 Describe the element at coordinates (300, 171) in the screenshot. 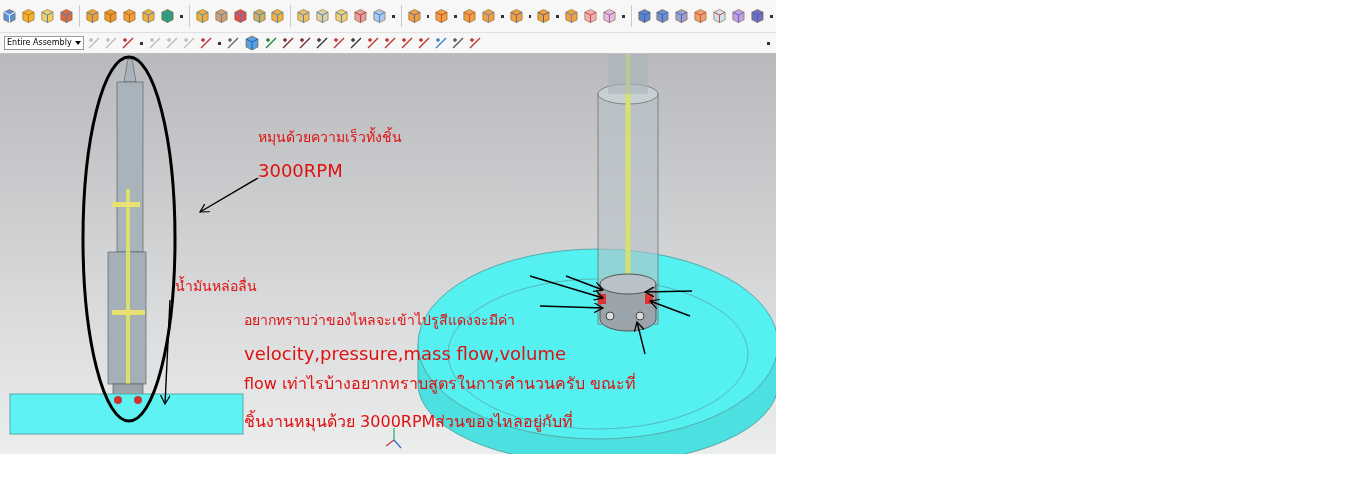

I see `annotation-text: 3000RPM` at that location.